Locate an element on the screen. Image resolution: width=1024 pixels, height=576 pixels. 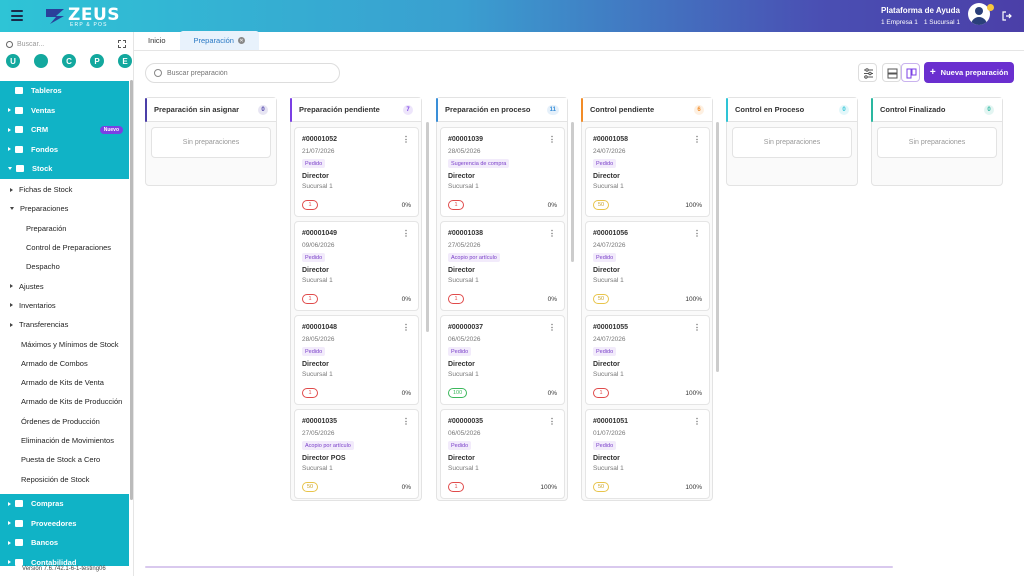
sidebar-item-ajustes: Ajustes is located at coordinates (64, 285).